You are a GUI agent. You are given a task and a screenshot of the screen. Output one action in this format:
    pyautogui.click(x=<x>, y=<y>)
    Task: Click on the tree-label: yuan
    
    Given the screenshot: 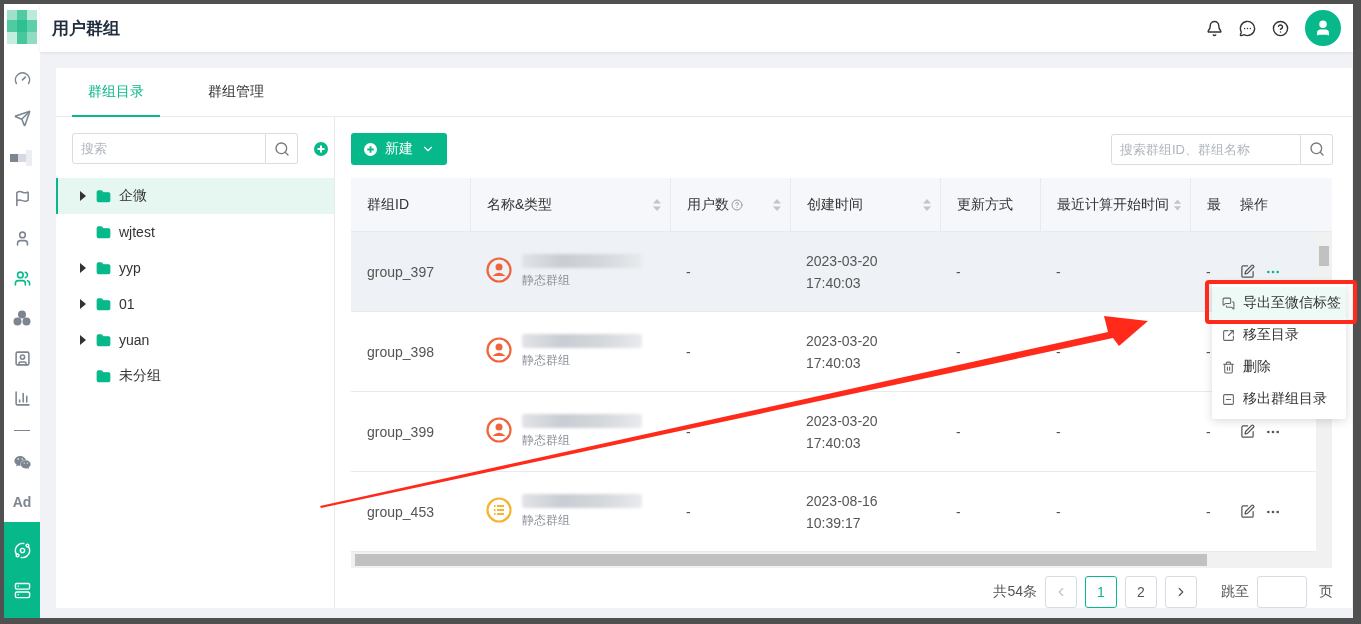 What is the action you would take?
    pyautogui.click(x=134, y=340)
    